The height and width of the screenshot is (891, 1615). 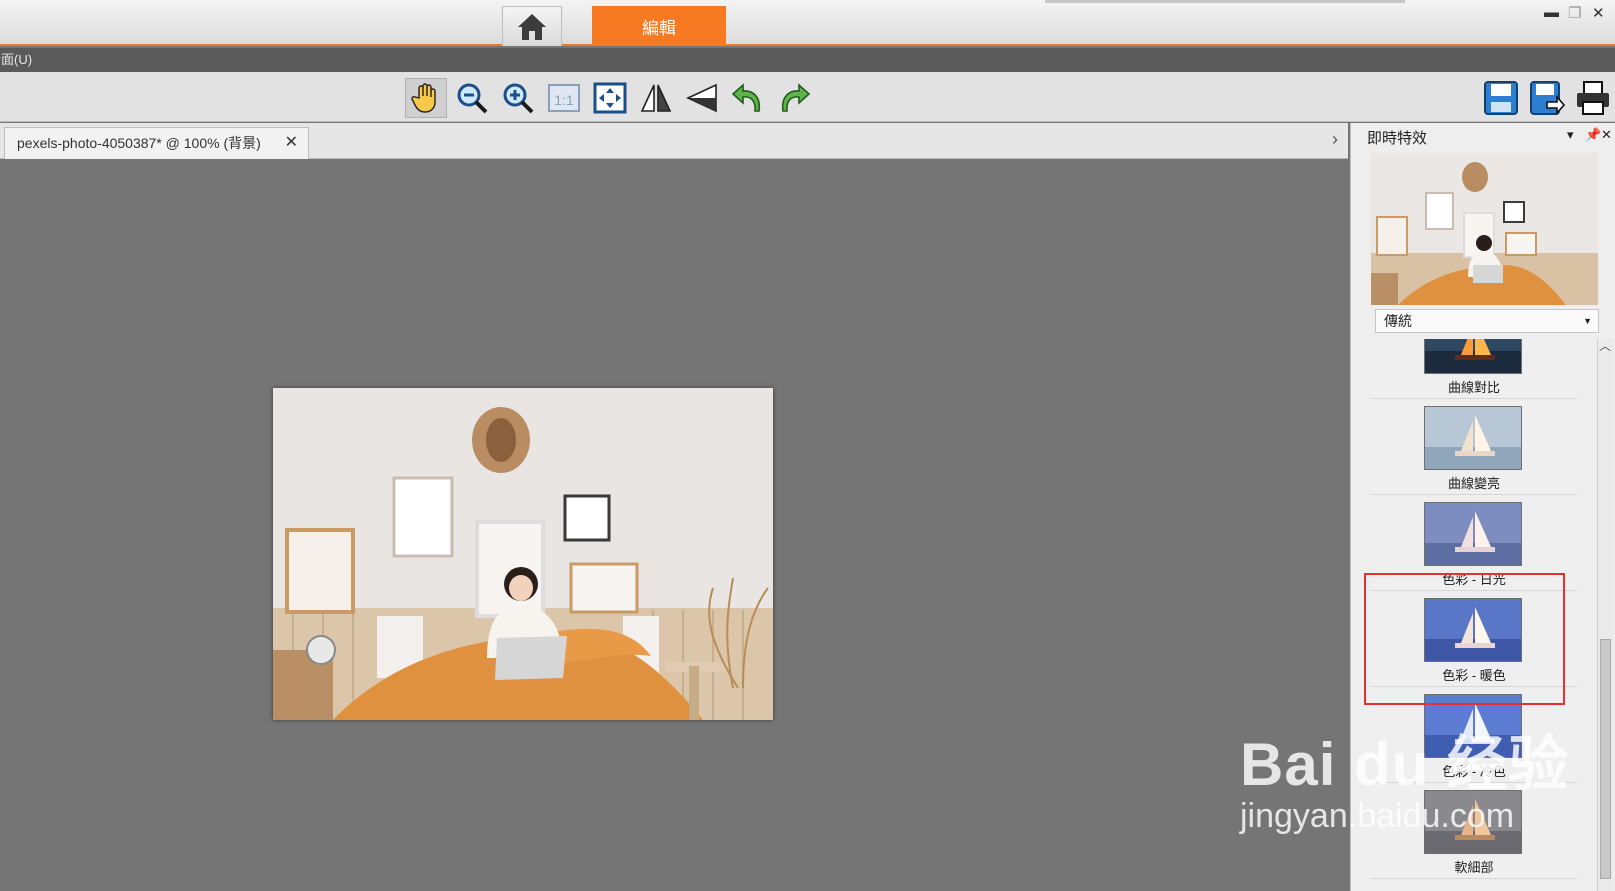 I want to click on scrollbar-thumb, so click(x=1605, y=759).